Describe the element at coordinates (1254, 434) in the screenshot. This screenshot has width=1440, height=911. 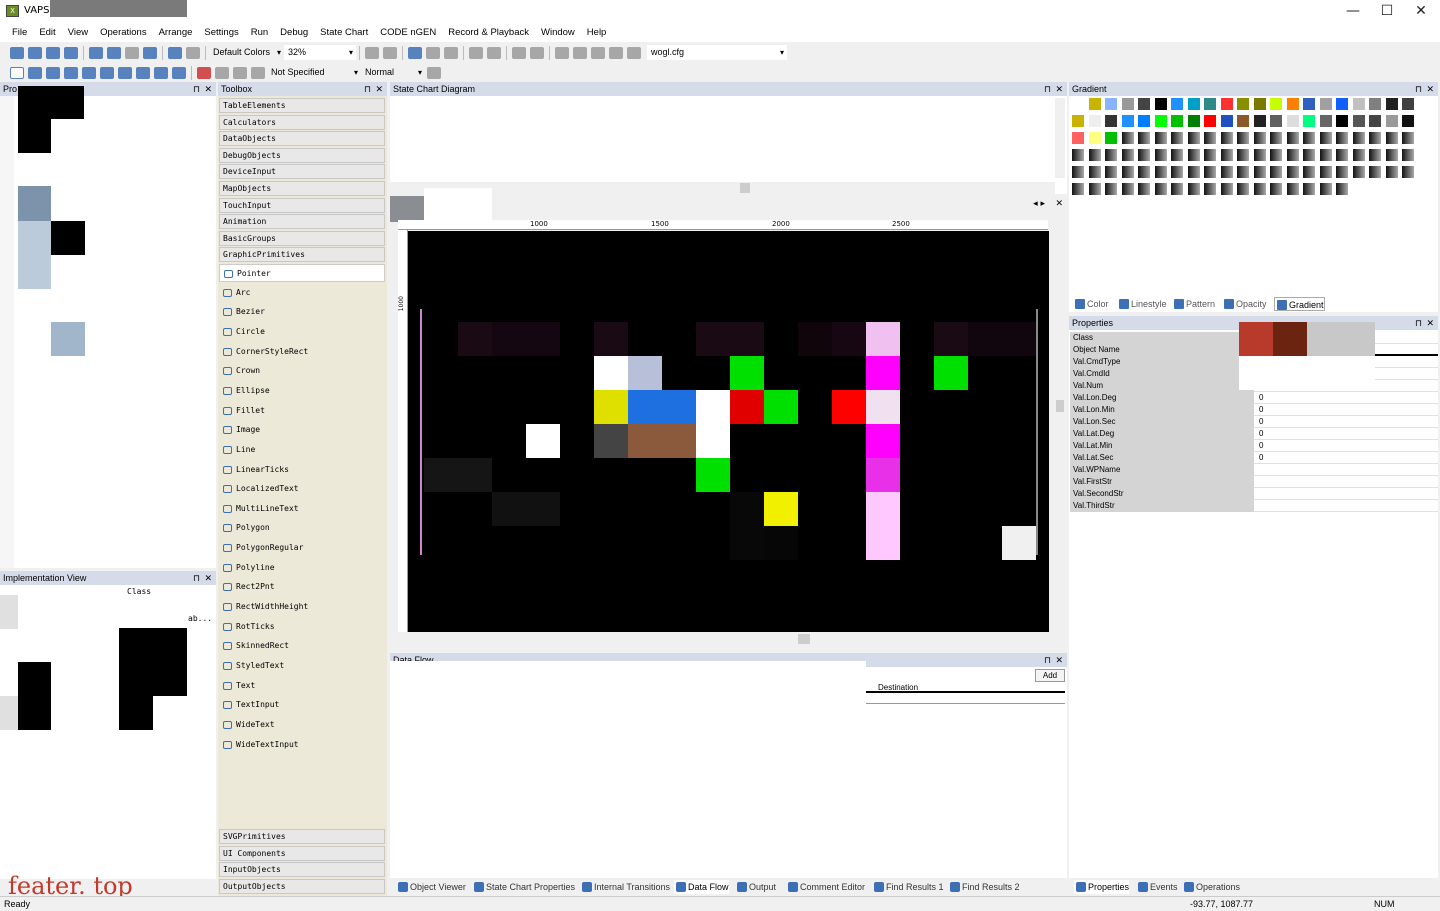
I see `property-row: Val.Lat.Deg 0` at that location.